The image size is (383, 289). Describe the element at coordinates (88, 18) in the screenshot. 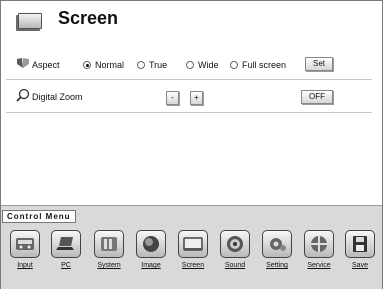

I see `page-title: Screen` at that location.